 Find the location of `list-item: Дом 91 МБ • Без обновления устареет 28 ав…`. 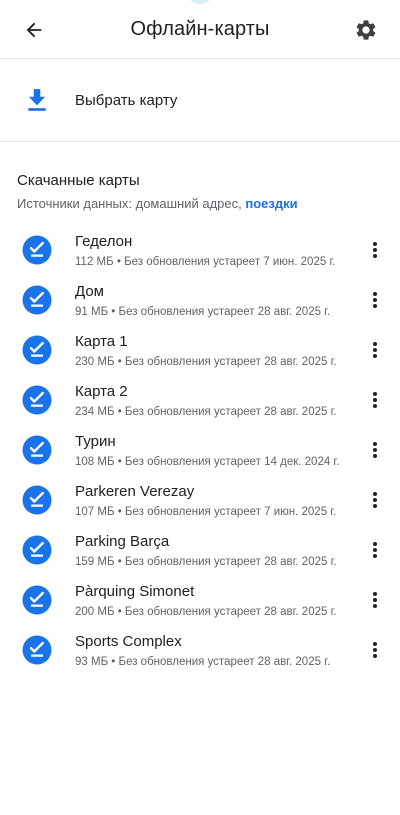

list-item: Дом 91 МБ • Без обновления устареет 28 ав… is located at coordinates (200, 300).